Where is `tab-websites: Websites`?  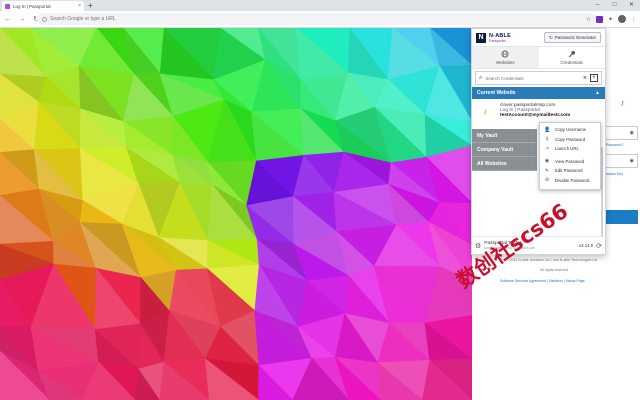 tab-websites: Websites is located at coordinates (505, 57).